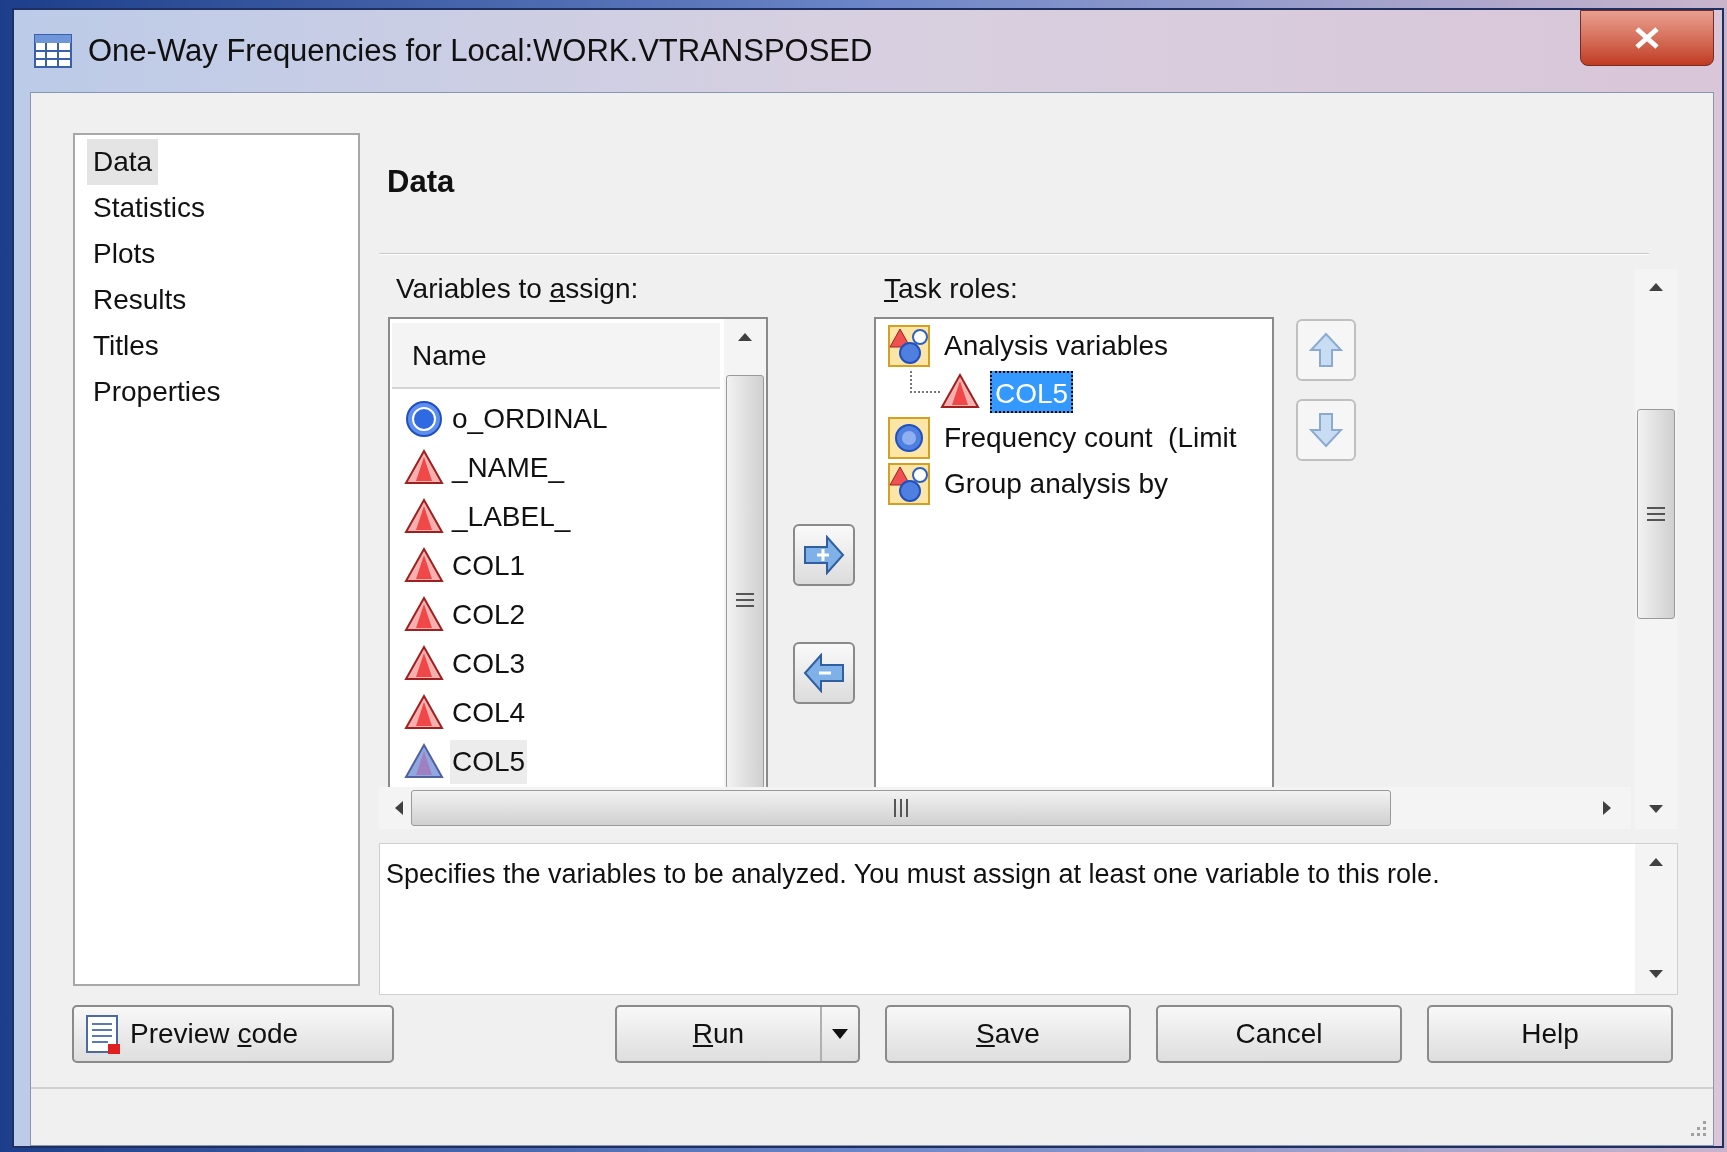 This screenshot has width=1727, height=1152. I want to click on dropdown-caret-icon, so click(840, 1034).